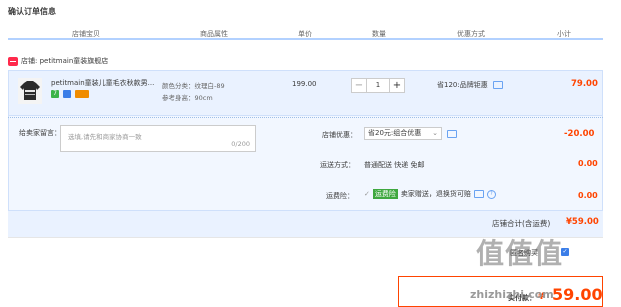 This screenshot has height=307, width=621. What do you see at coordinates (187, 98) in the screenshot?
I see `attr-height: 参考身高：90cm` at bounding box center [187, 98].